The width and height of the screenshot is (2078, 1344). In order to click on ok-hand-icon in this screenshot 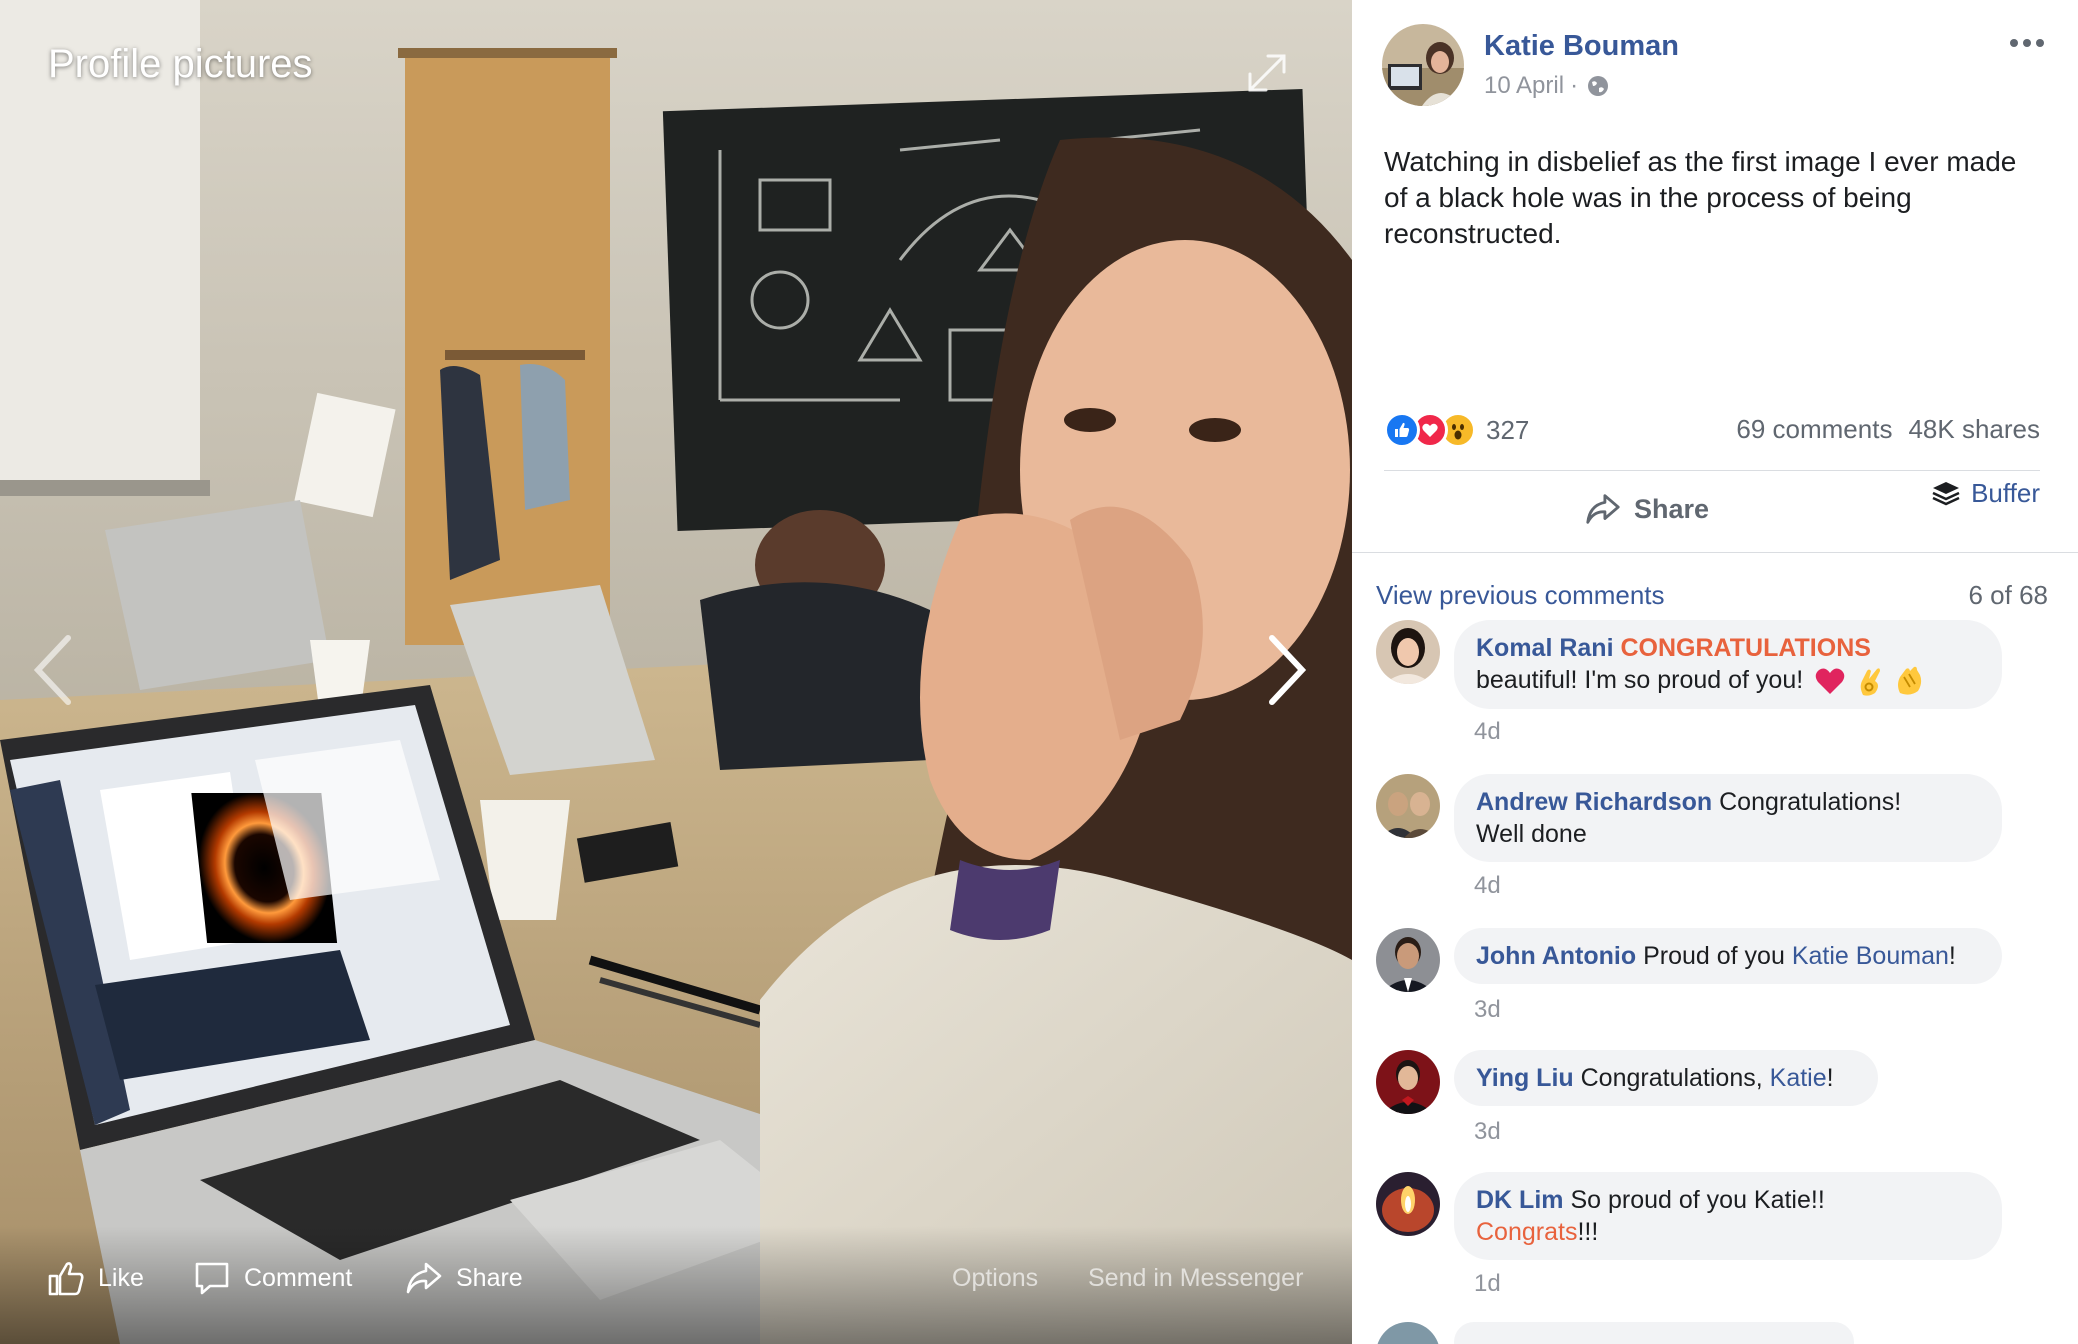, I will do `click(1870, 682)`.